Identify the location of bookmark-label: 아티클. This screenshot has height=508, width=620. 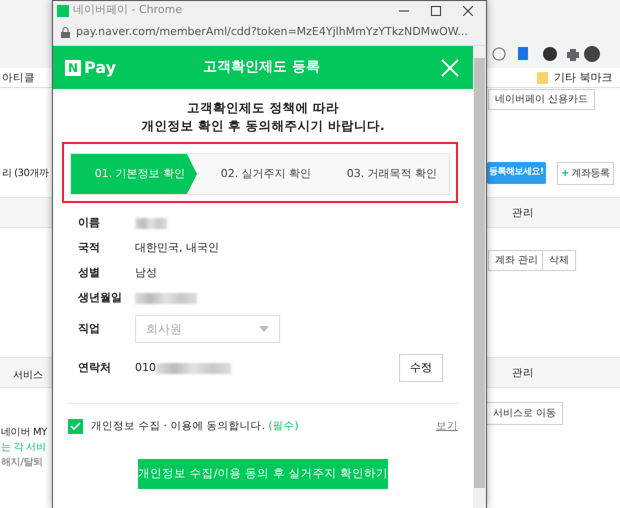
(18, 79).